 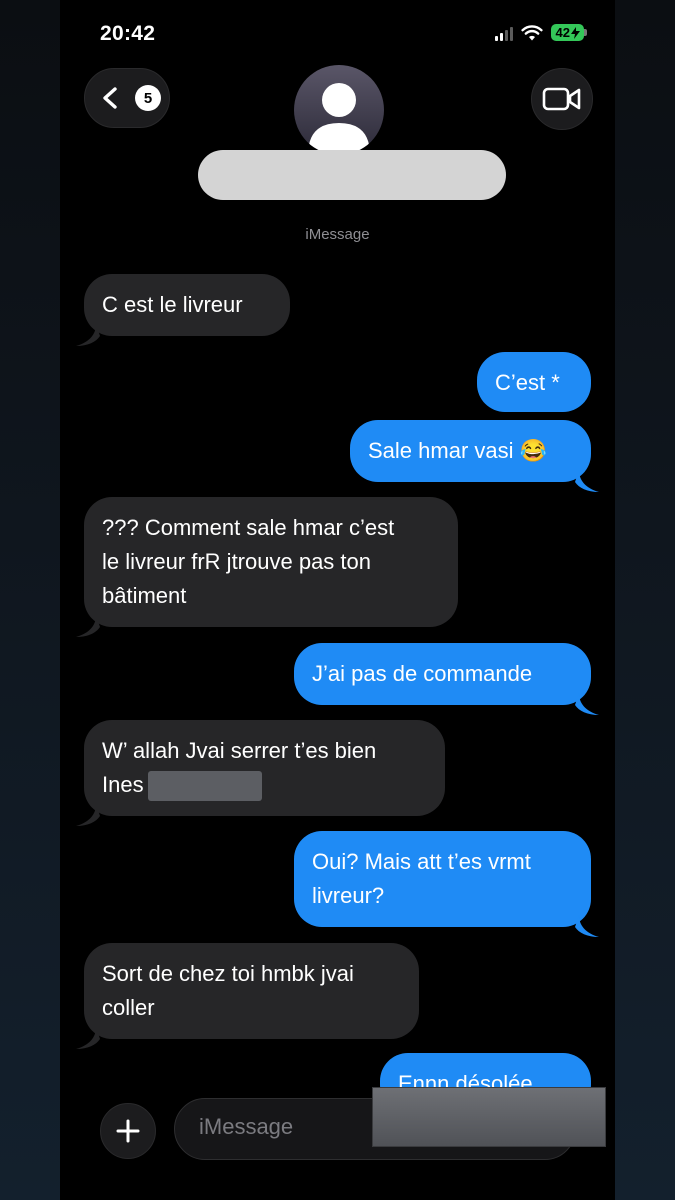 I want to click on battery-icon: 42, so click(x=567, y=32).